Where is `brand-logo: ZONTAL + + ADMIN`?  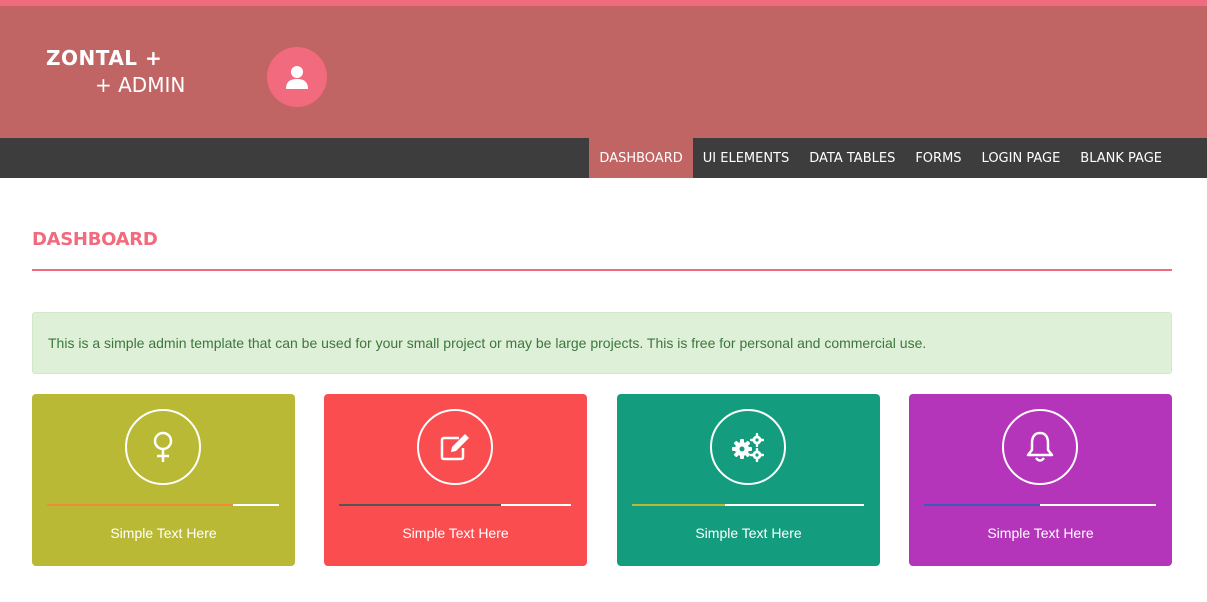 brand-logo: ZONTAL + + ADMIN is located at coordinates (115, 71).